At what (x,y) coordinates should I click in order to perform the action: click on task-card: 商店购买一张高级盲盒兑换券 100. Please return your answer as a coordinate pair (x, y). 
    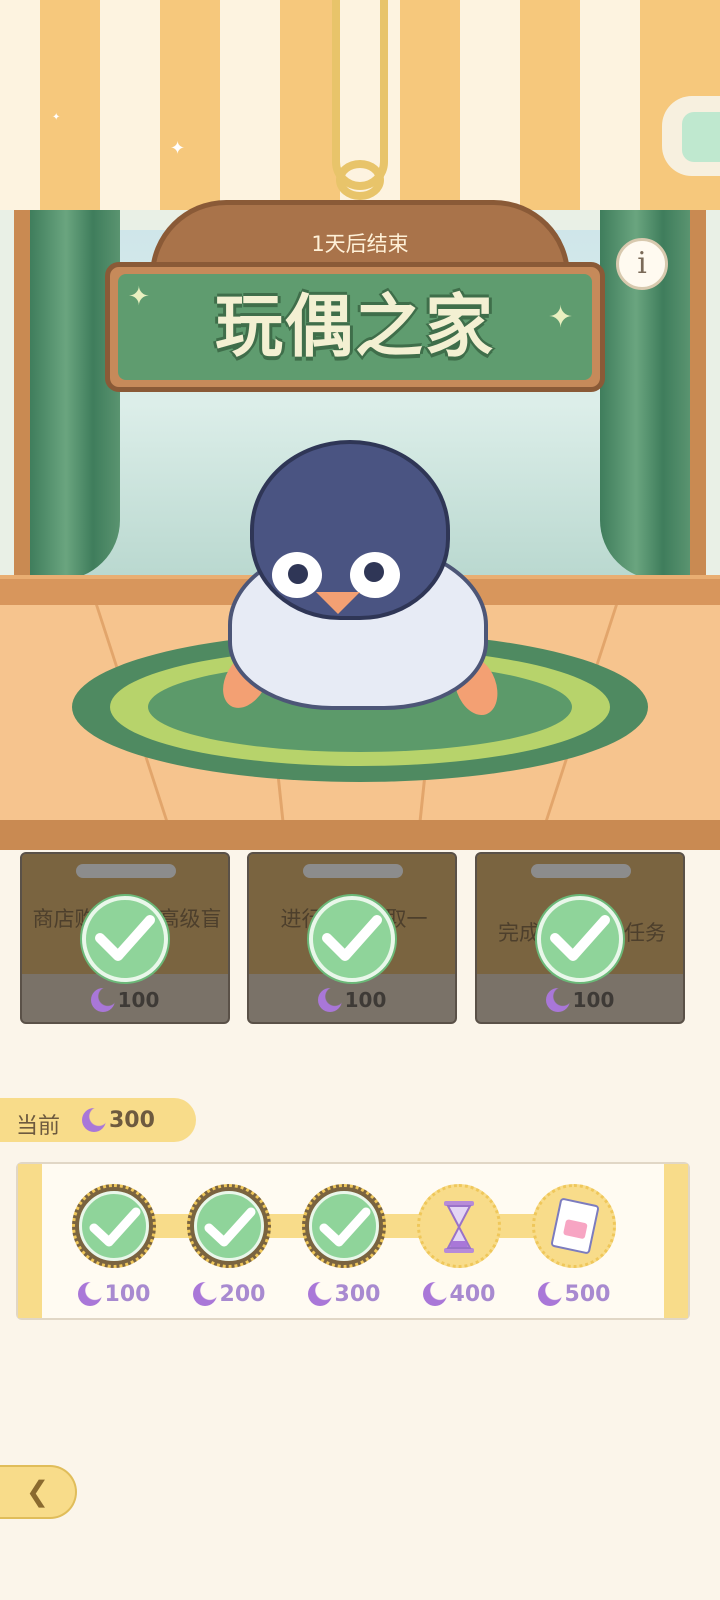
    Looking at the image, I should click on (125, 938).